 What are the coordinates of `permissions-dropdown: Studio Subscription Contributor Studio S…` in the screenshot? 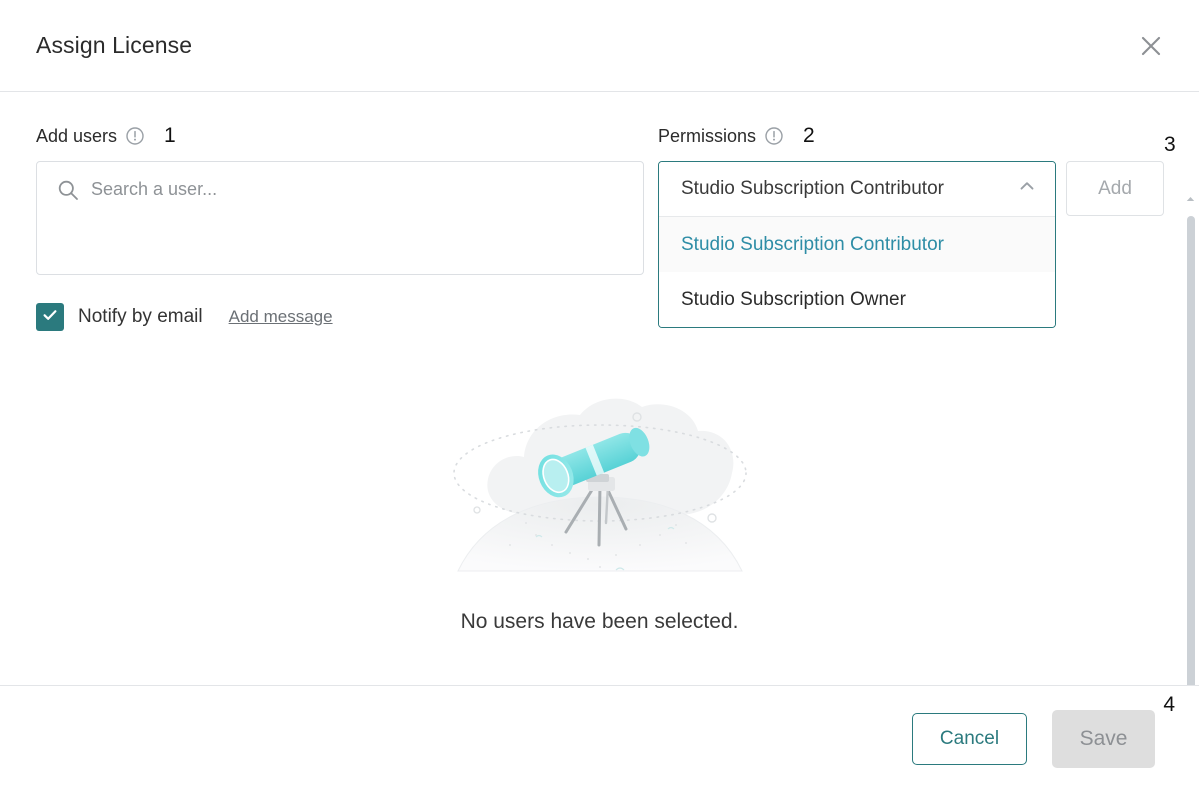 It's located at (857, 244).